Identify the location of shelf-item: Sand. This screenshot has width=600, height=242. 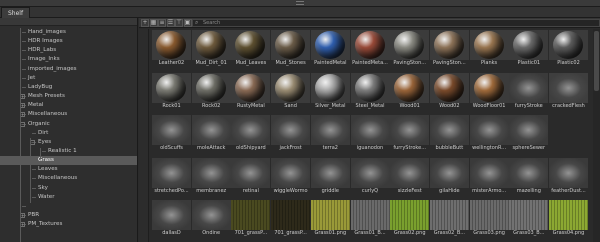
(291, 91).